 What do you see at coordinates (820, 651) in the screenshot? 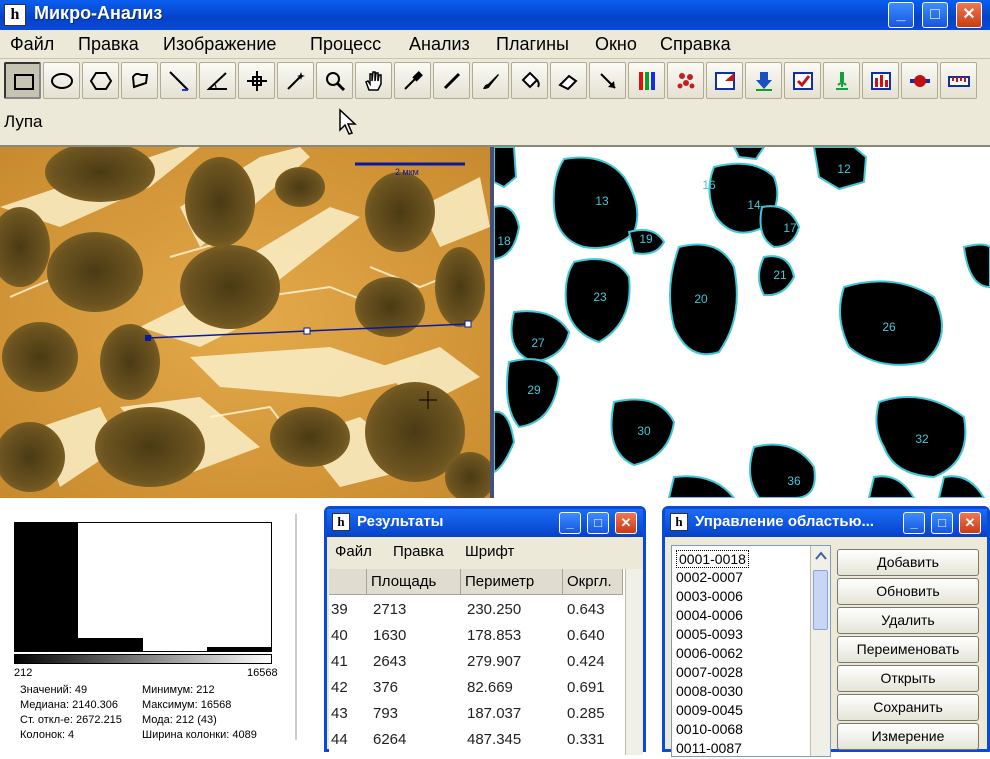
I see `roi-scrollbar` at bounding box center [820, 651].